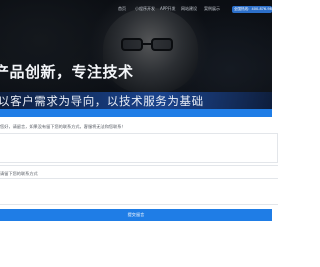  What do you see at coordinates (19, 173) in the screenshot?
I see `contact-label: 请留下您的联系方式` at bounding box center [19, 173].